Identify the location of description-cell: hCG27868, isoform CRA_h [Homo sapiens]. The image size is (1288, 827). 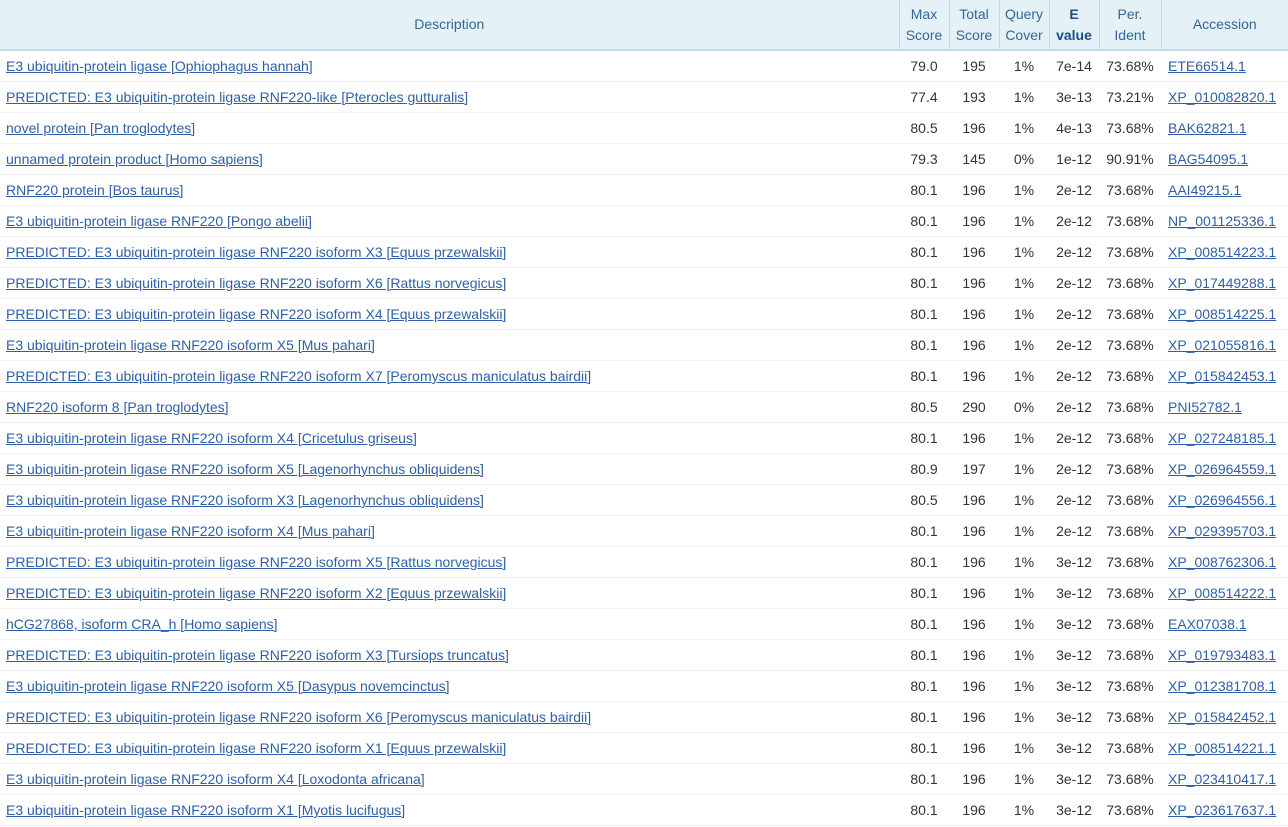
(449, 624).